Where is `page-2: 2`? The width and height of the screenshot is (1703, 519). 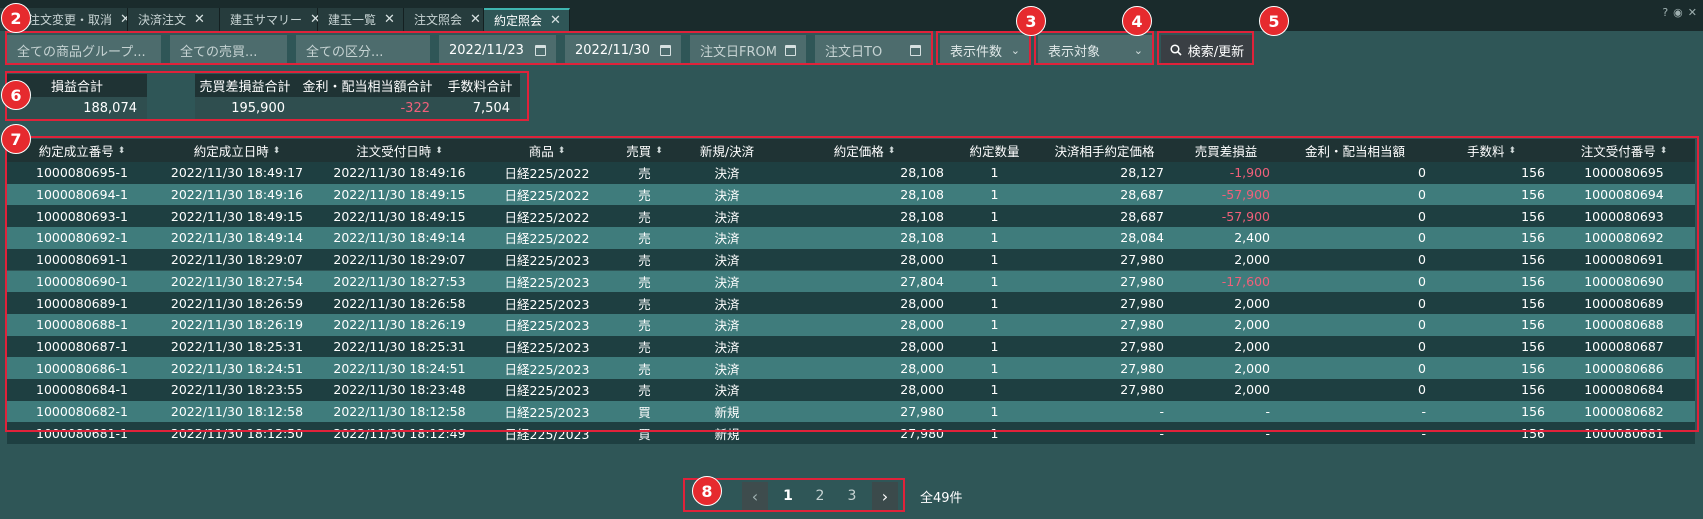
page-2: 2 is located at coordinates (820, 496).